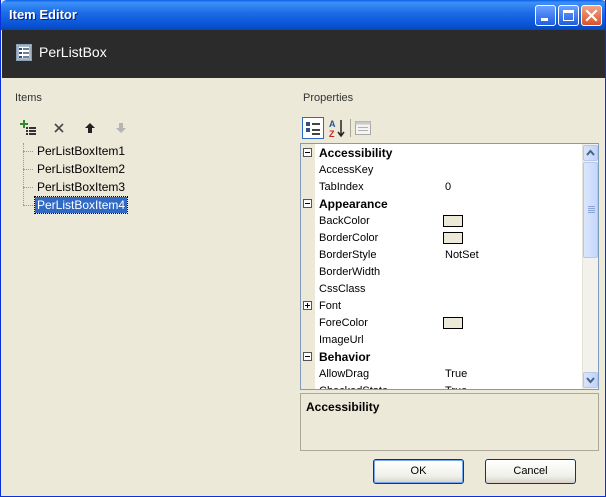 This screenshot has width=606, height=497. I want to click on tree-item: PerListBoxItem1, so click(123, 151).